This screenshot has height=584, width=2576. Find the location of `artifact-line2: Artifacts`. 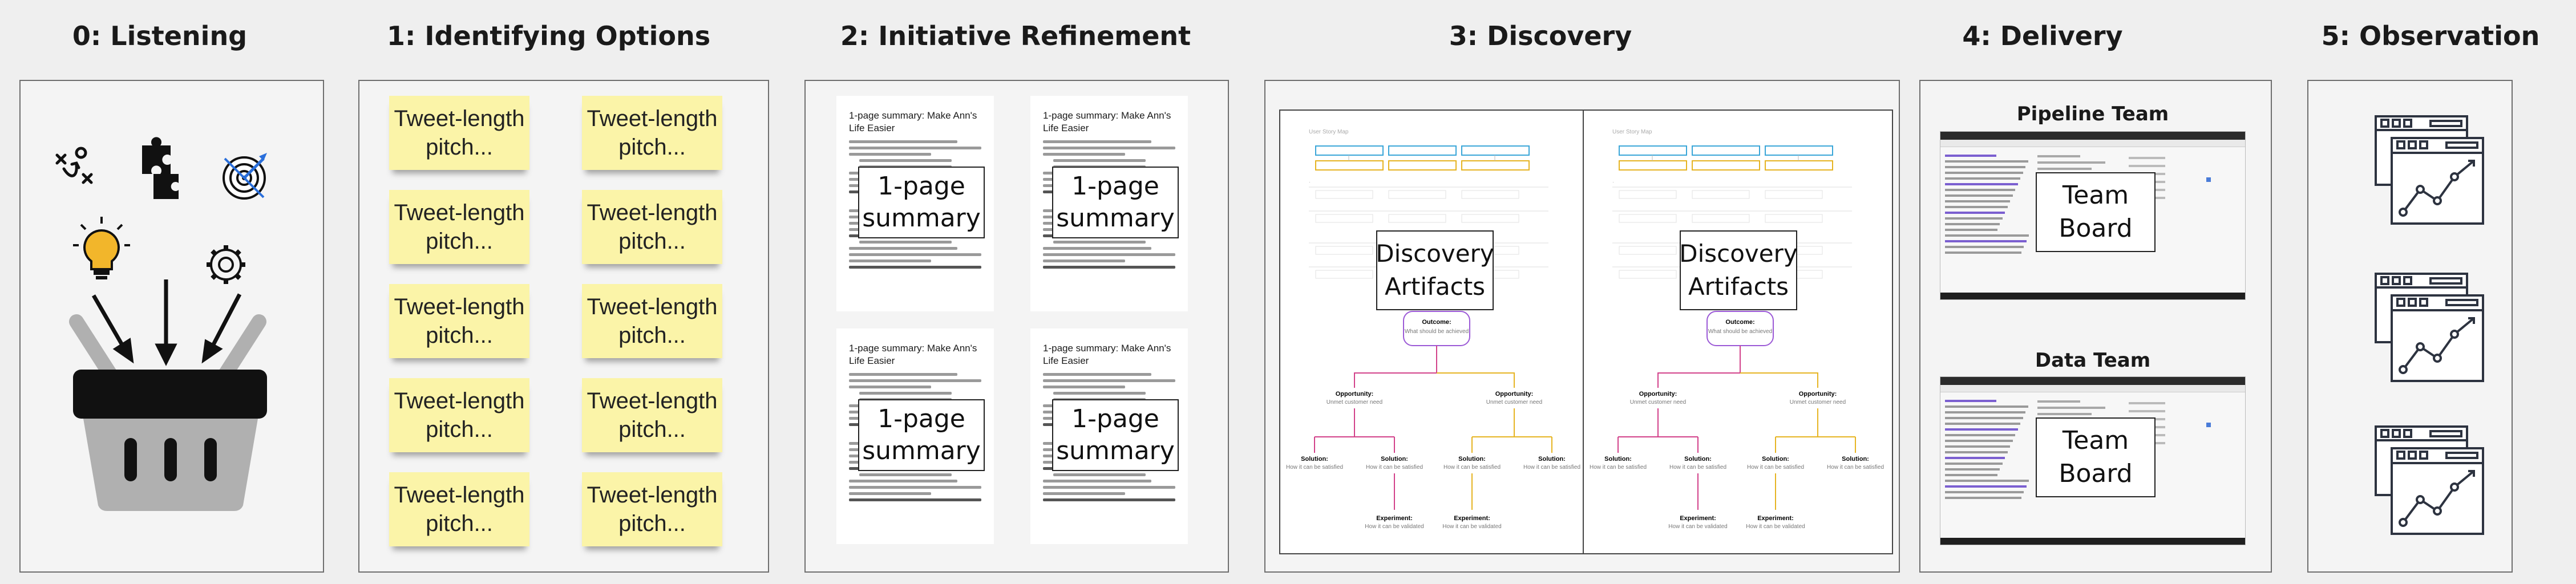

artifact-line2: Artifacts is located at coordinates (1739, 287).